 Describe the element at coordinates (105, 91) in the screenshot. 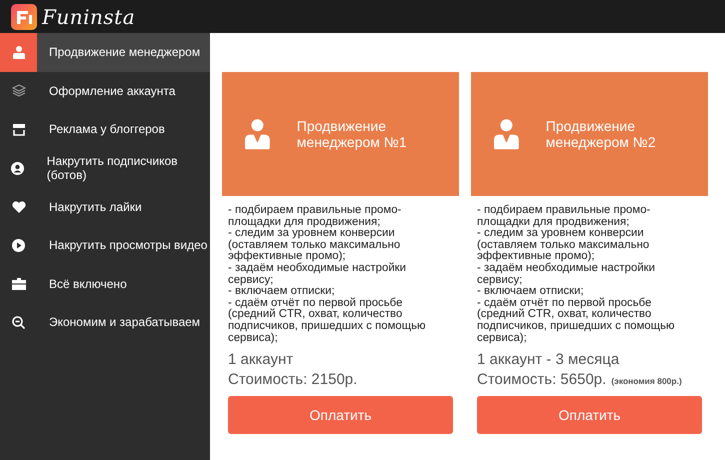

I see `sidebar-item: Оформление аккаунта` at that location.